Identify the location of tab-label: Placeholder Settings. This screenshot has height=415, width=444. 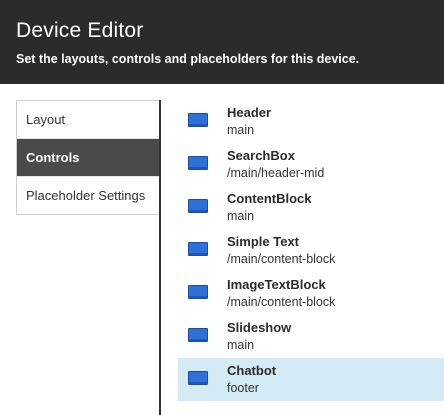
(86, 195).